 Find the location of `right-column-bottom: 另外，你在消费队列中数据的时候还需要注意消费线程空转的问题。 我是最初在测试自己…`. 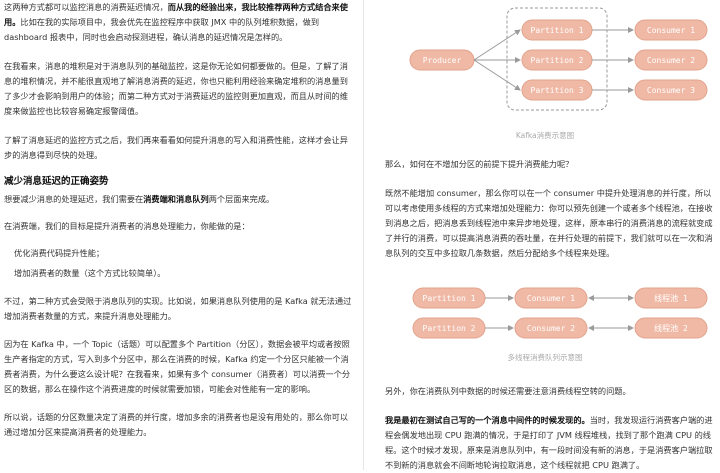

right-column-bottom: 另外，你在消费队列中数据的时候还需要注意消费线程空转的问题。 我是最初在测试自己… is located at coordinates (550, 428).